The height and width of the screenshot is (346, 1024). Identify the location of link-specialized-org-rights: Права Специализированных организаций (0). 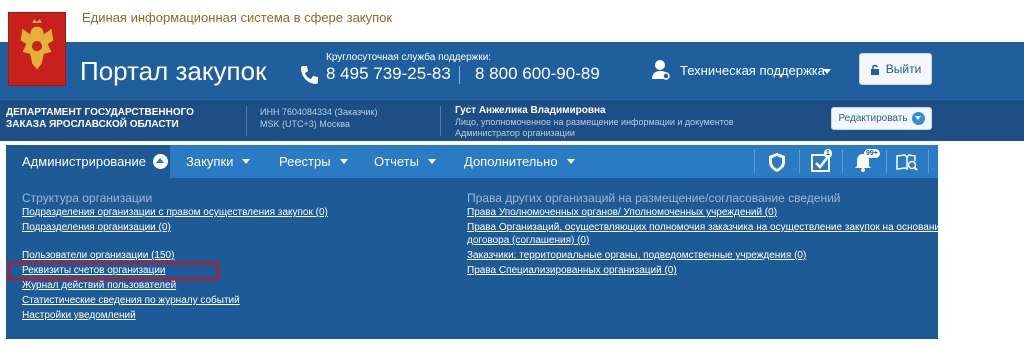
(572, 271).